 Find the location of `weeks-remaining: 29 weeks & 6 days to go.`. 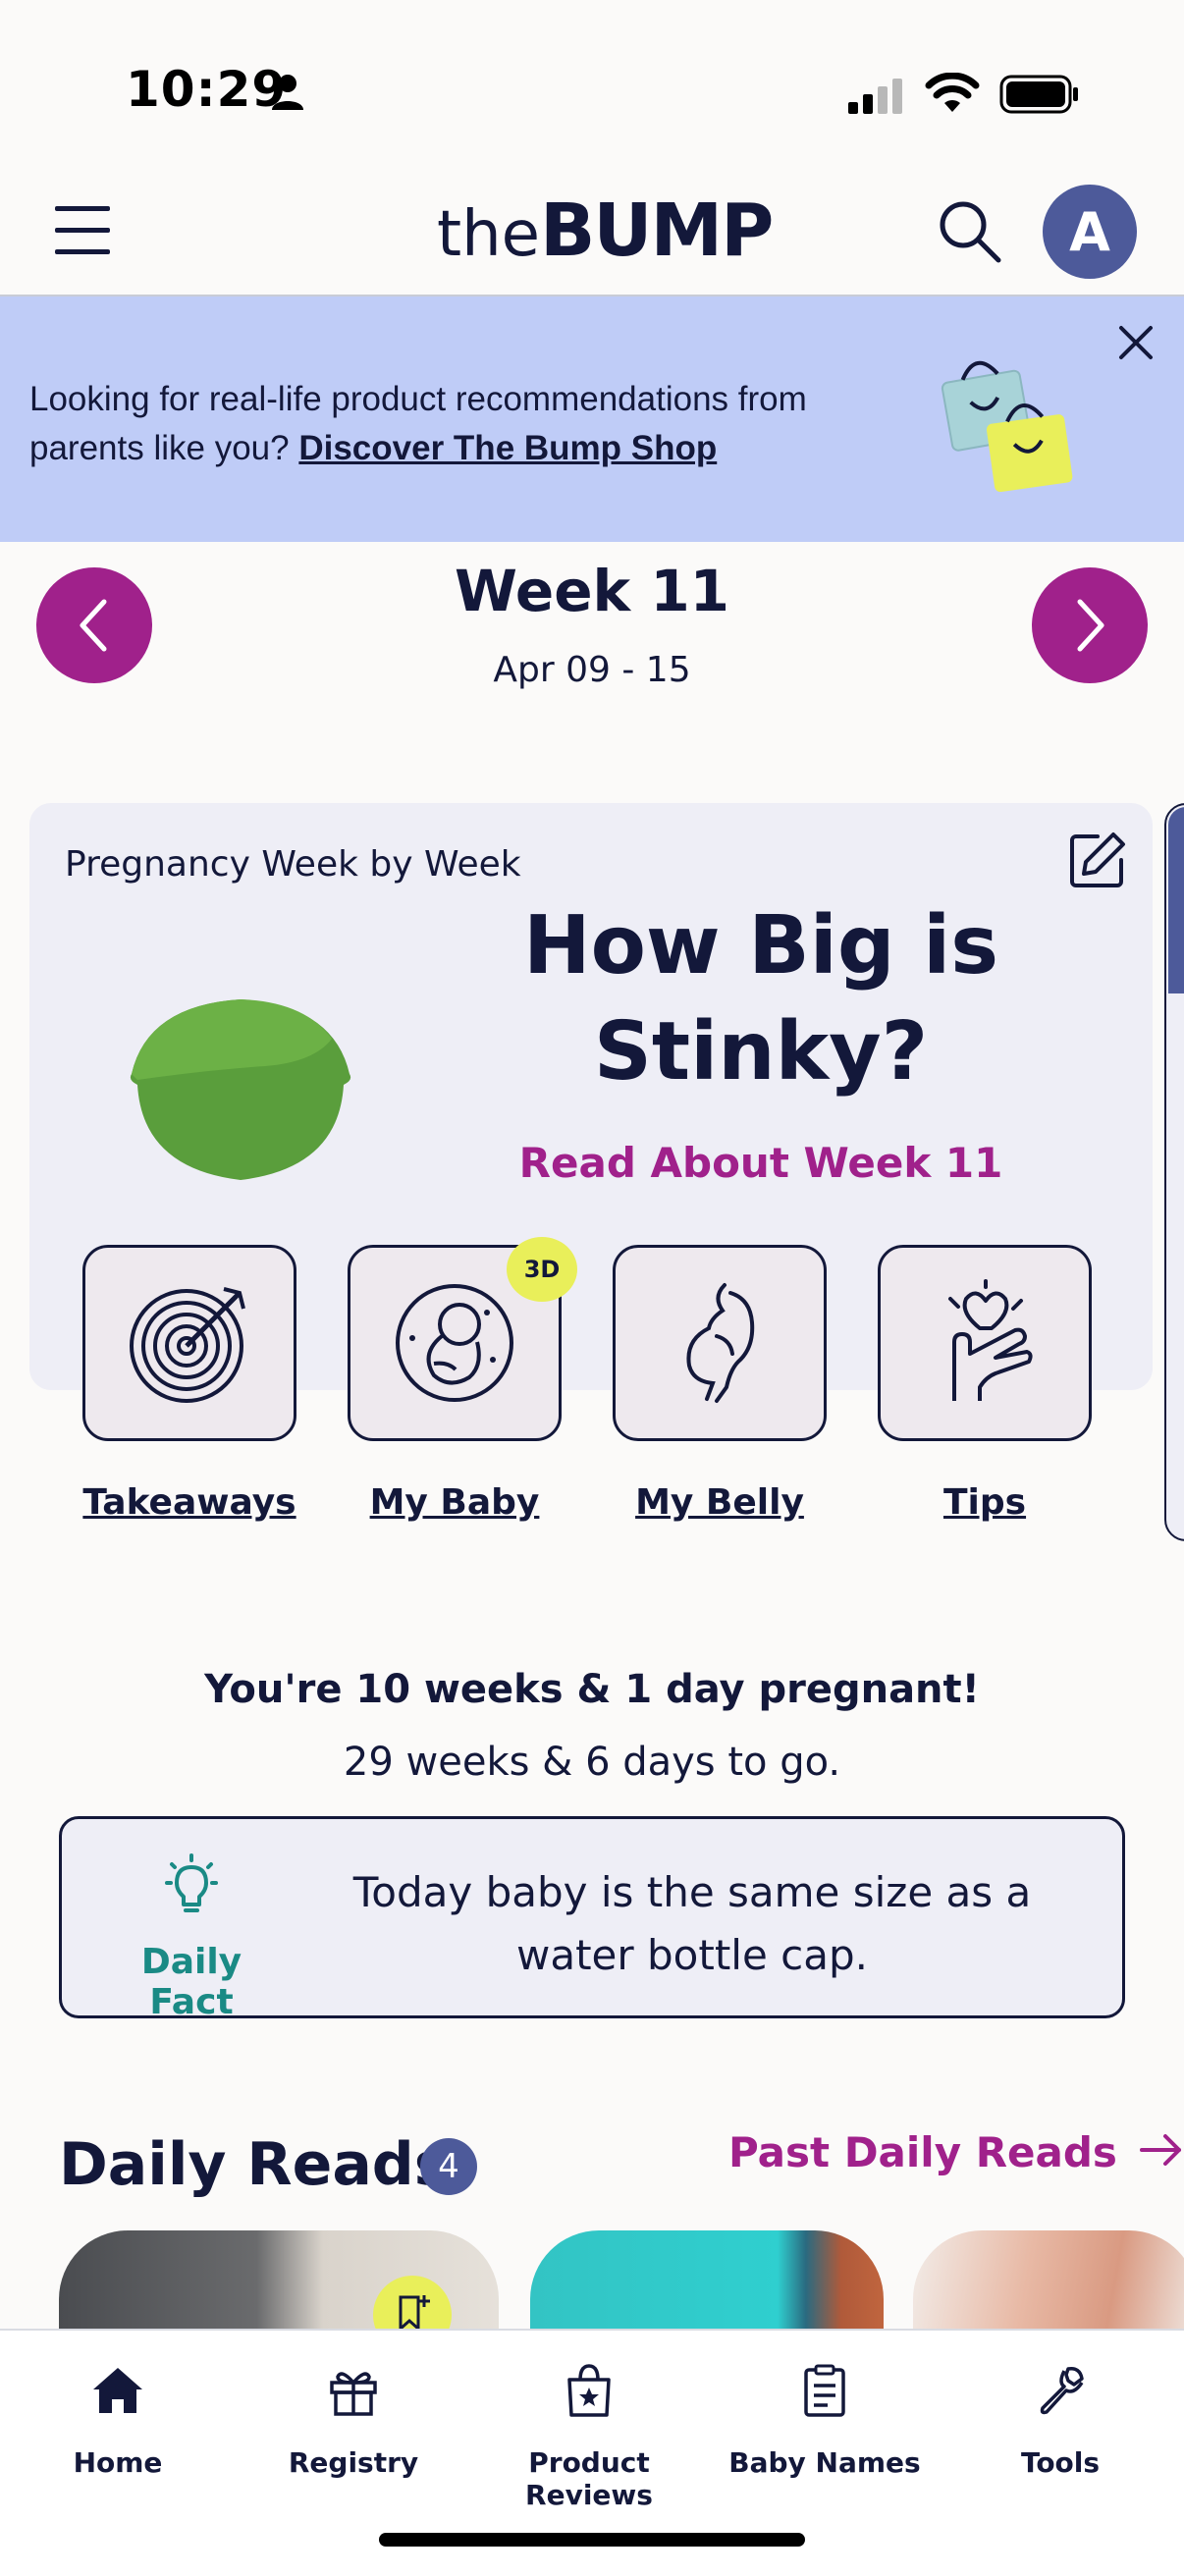

weeks-remaining: 29 weeks & 6 days to go. is located at coordinates (592, 1762).